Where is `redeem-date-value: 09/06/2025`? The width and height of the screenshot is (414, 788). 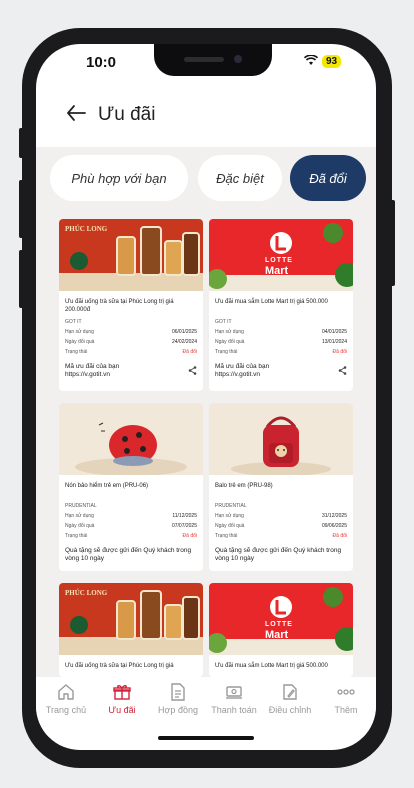
redeem-date-value: 09/06/2025 is located at coordinates (334, 526).